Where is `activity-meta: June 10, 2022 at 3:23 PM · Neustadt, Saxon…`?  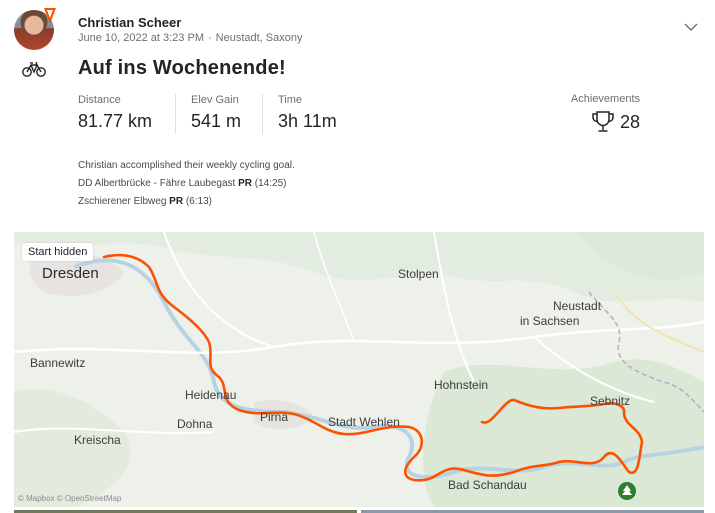
activity-meta: June 10, 2022 at 3:23 PM · Neustadt, Saxon… is located at coordinates (190, 38).